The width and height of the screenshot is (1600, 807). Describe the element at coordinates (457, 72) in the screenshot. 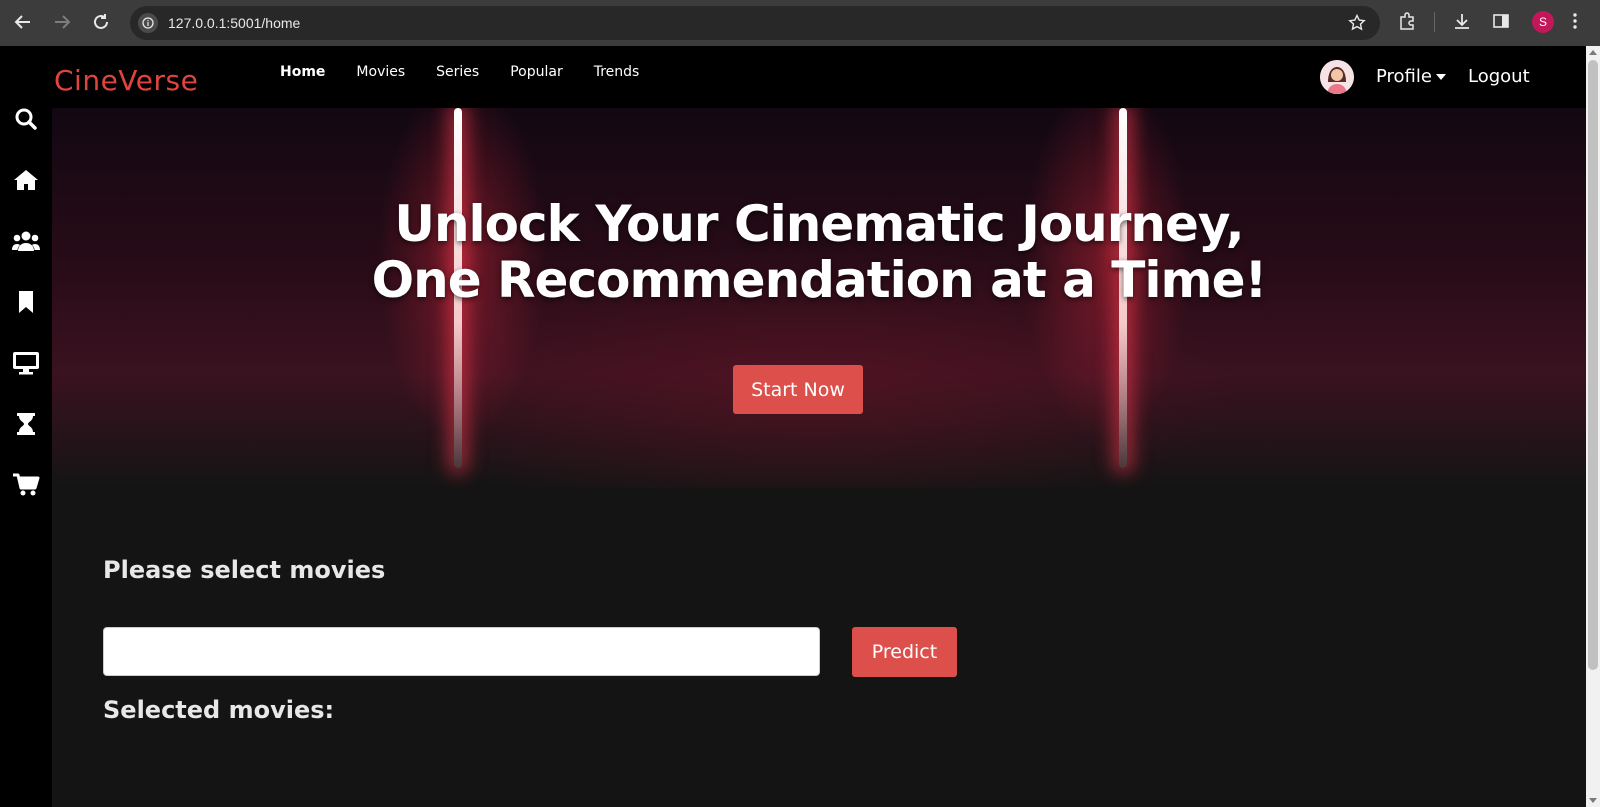

I see `nav-series: Series` at that location.